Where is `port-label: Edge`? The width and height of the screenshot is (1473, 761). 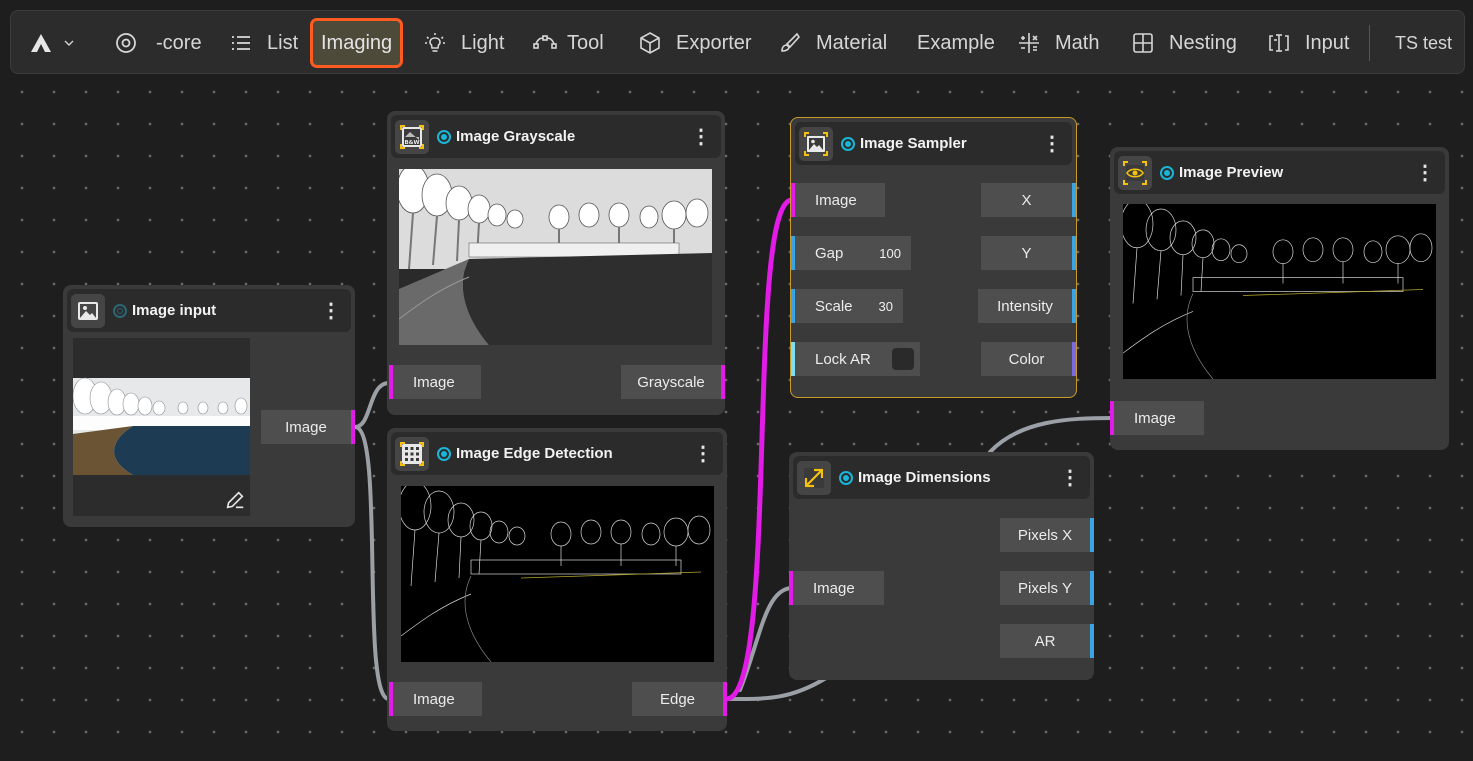
port-label: Edge is located at coordinates (677, 699).